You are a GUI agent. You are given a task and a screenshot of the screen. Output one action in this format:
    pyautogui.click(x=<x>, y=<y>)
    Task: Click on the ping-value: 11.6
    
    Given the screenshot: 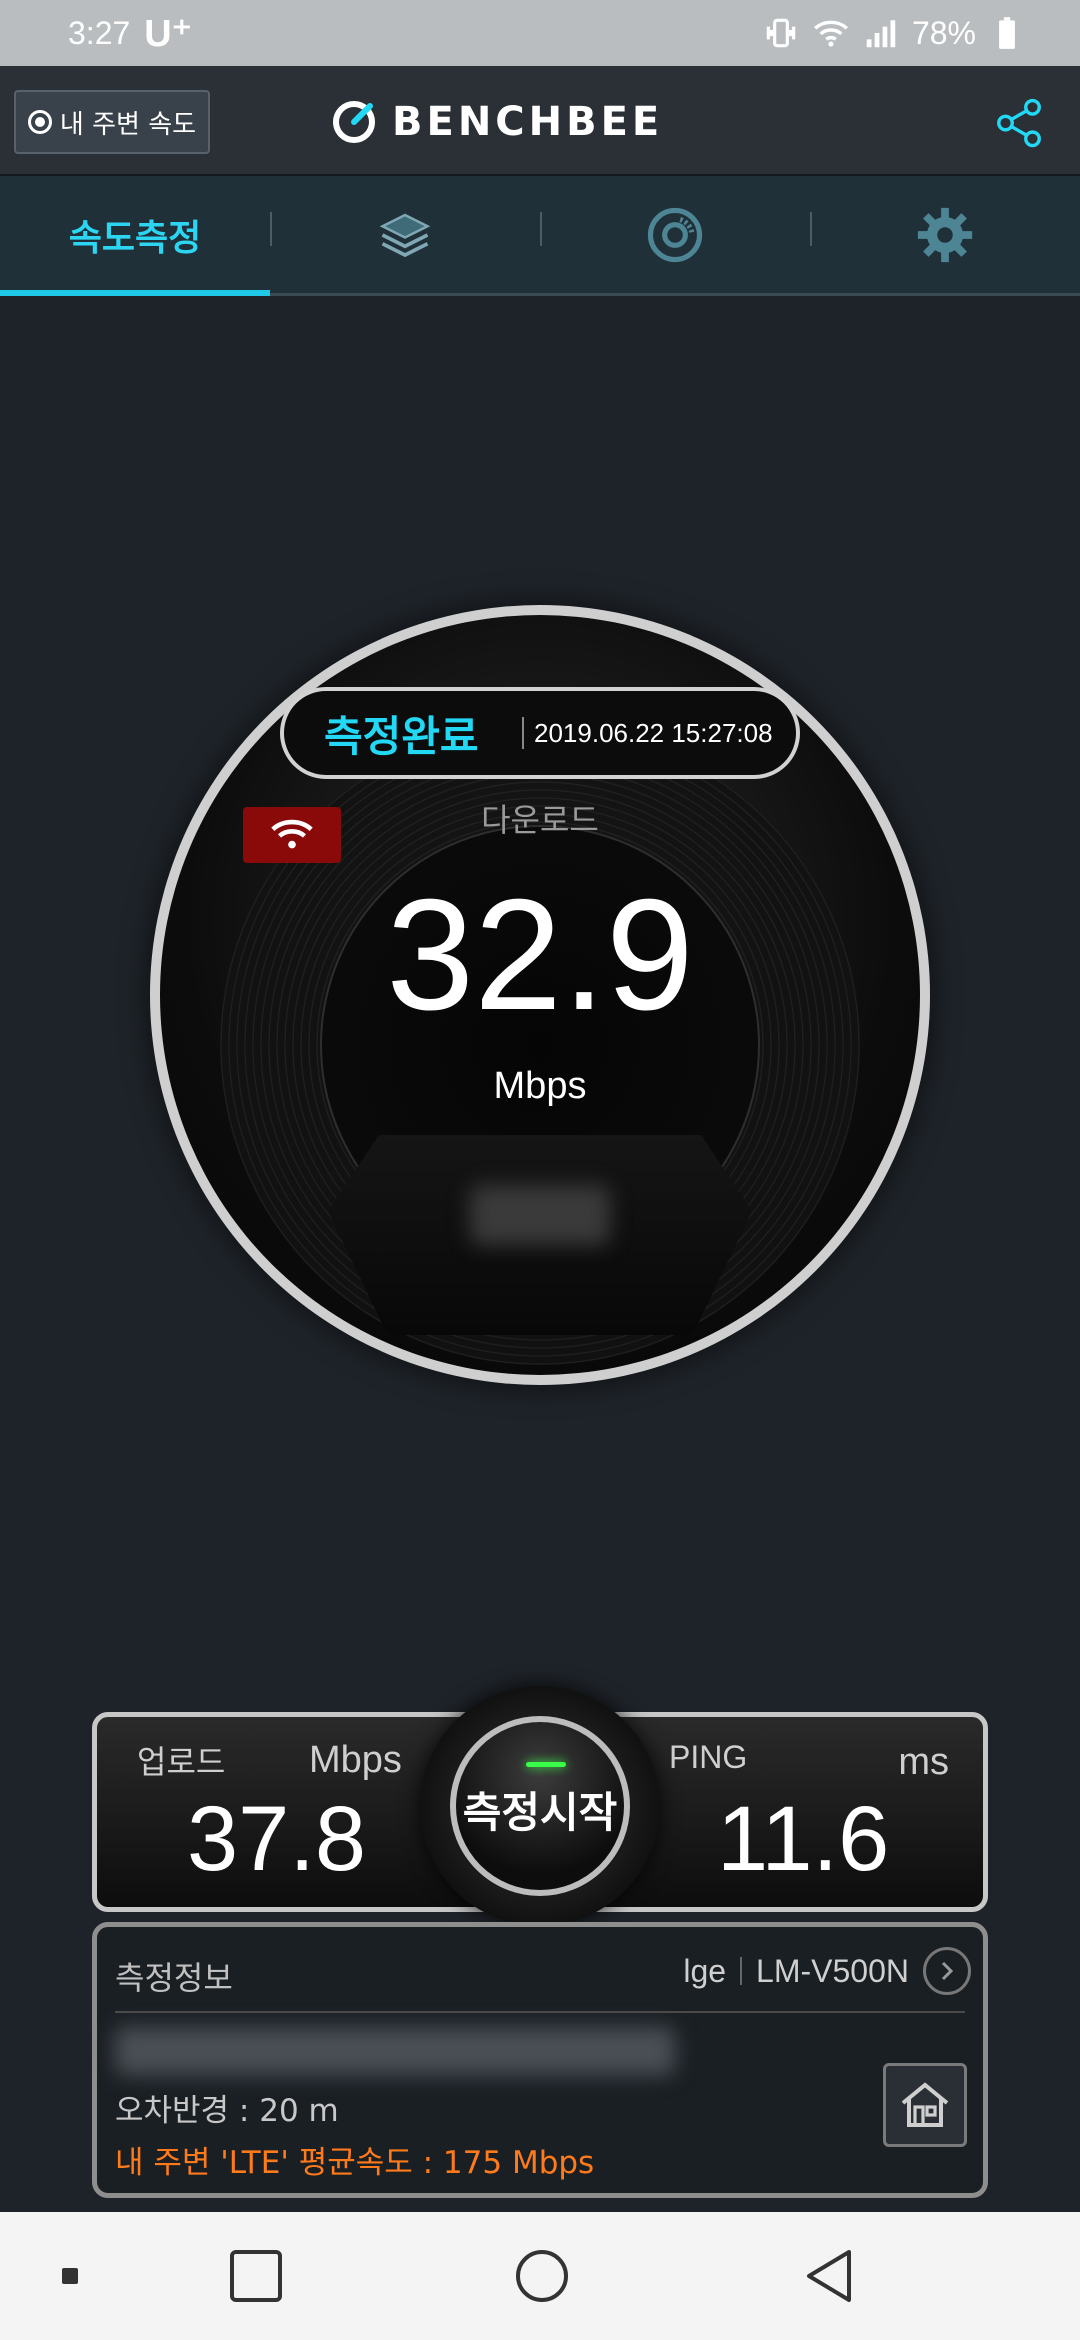 What is the action you would take?
    pyautogui.click(x=803, y=1839)
    